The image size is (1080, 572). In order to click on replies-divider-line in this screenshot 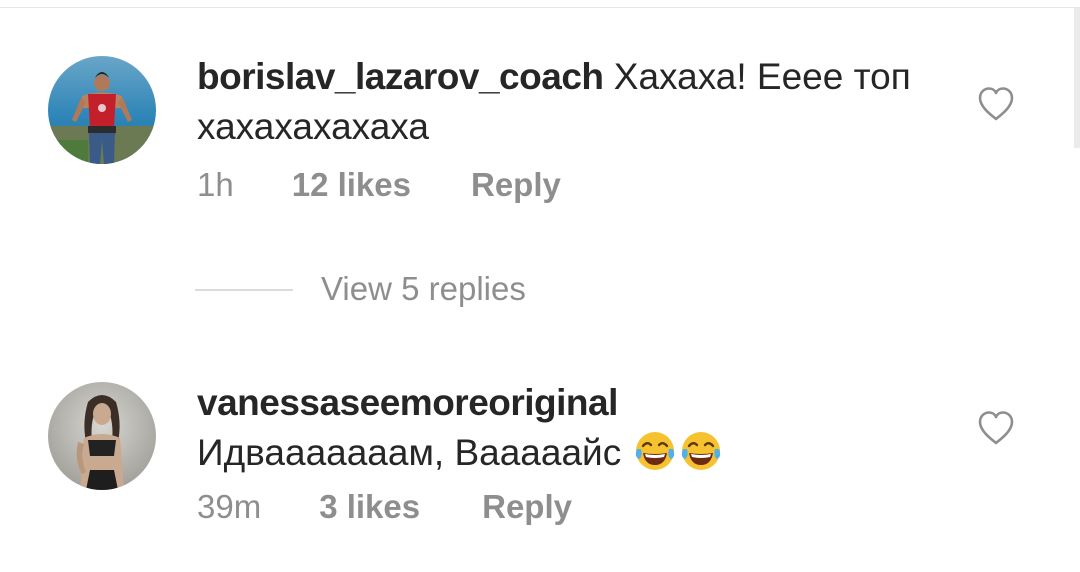, I will do `click(244, 290)`.